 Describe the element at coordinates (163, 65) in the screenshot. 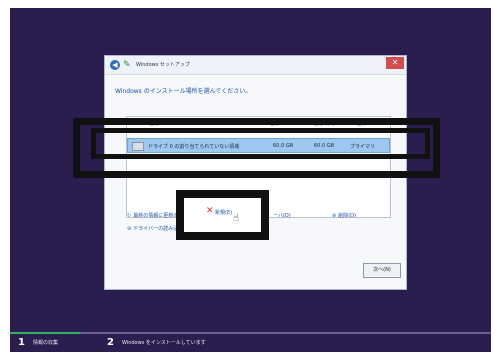

I see `dialog-title: Windows セットアップ` at that location.